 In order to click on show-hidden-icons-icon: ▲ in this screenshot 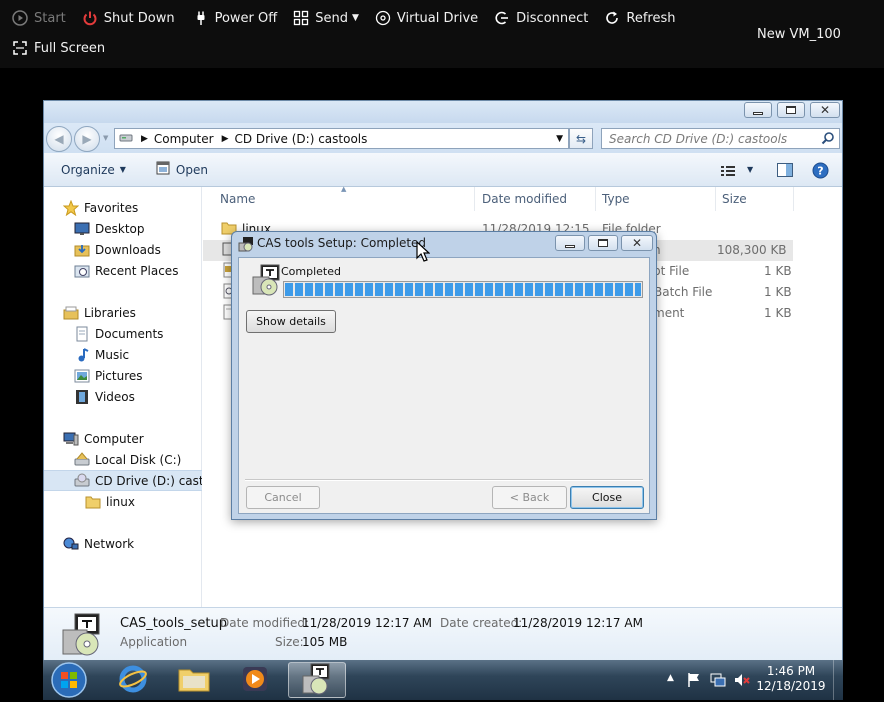, I will do `click(670, 678)`.